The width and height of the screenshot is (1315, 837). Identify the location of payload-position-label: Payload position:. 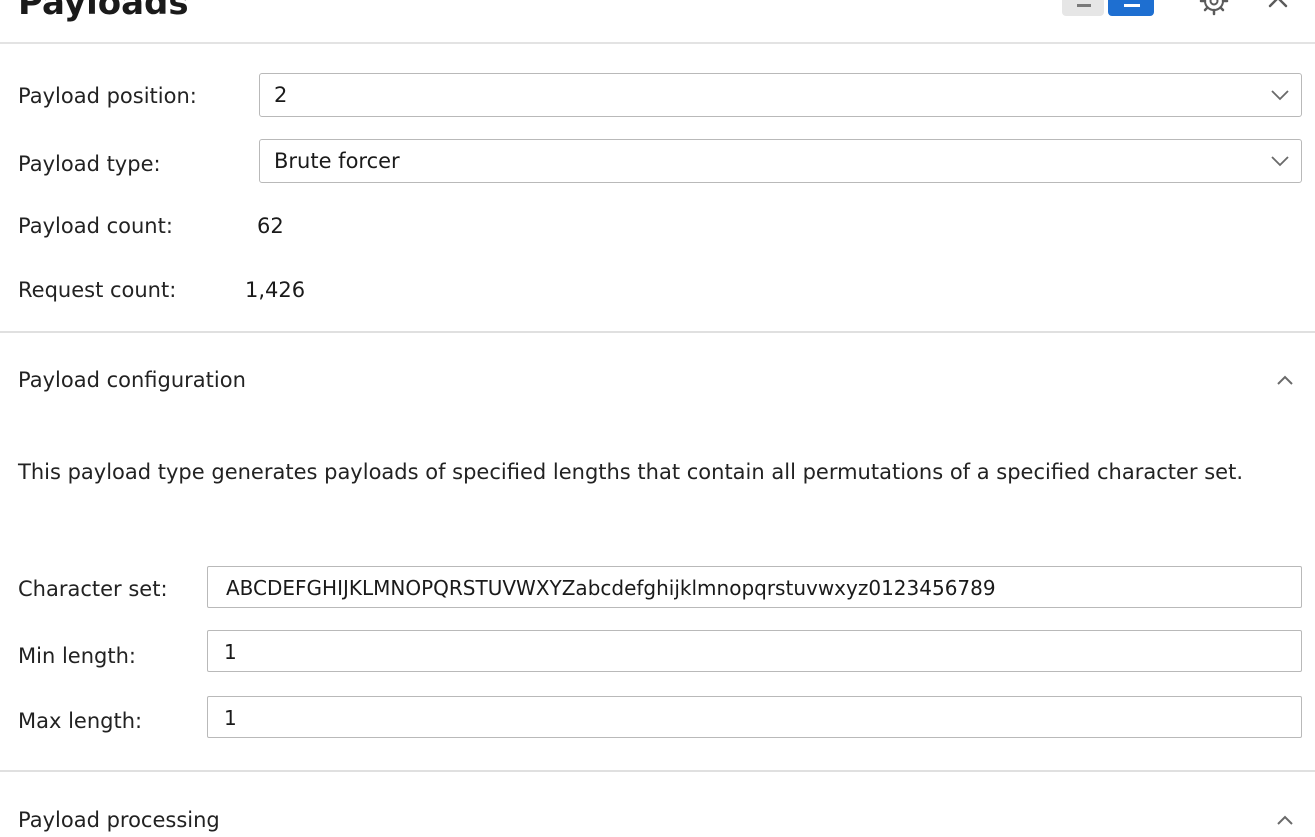
(107, 96).